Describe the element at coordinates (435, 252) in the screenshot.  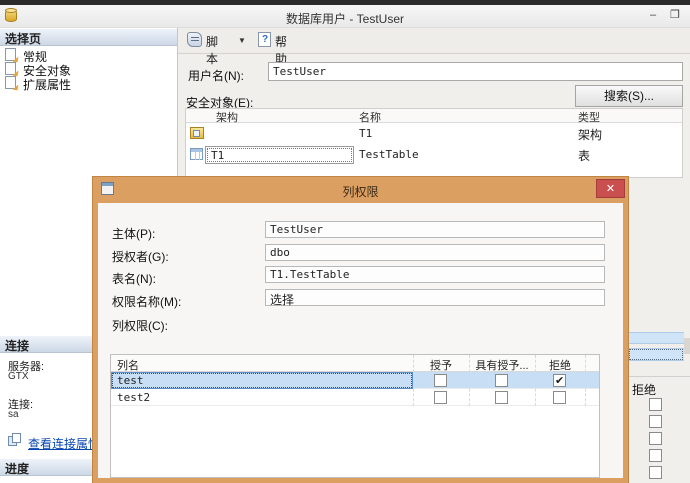
I see `grantor-field: dbo` at that location.